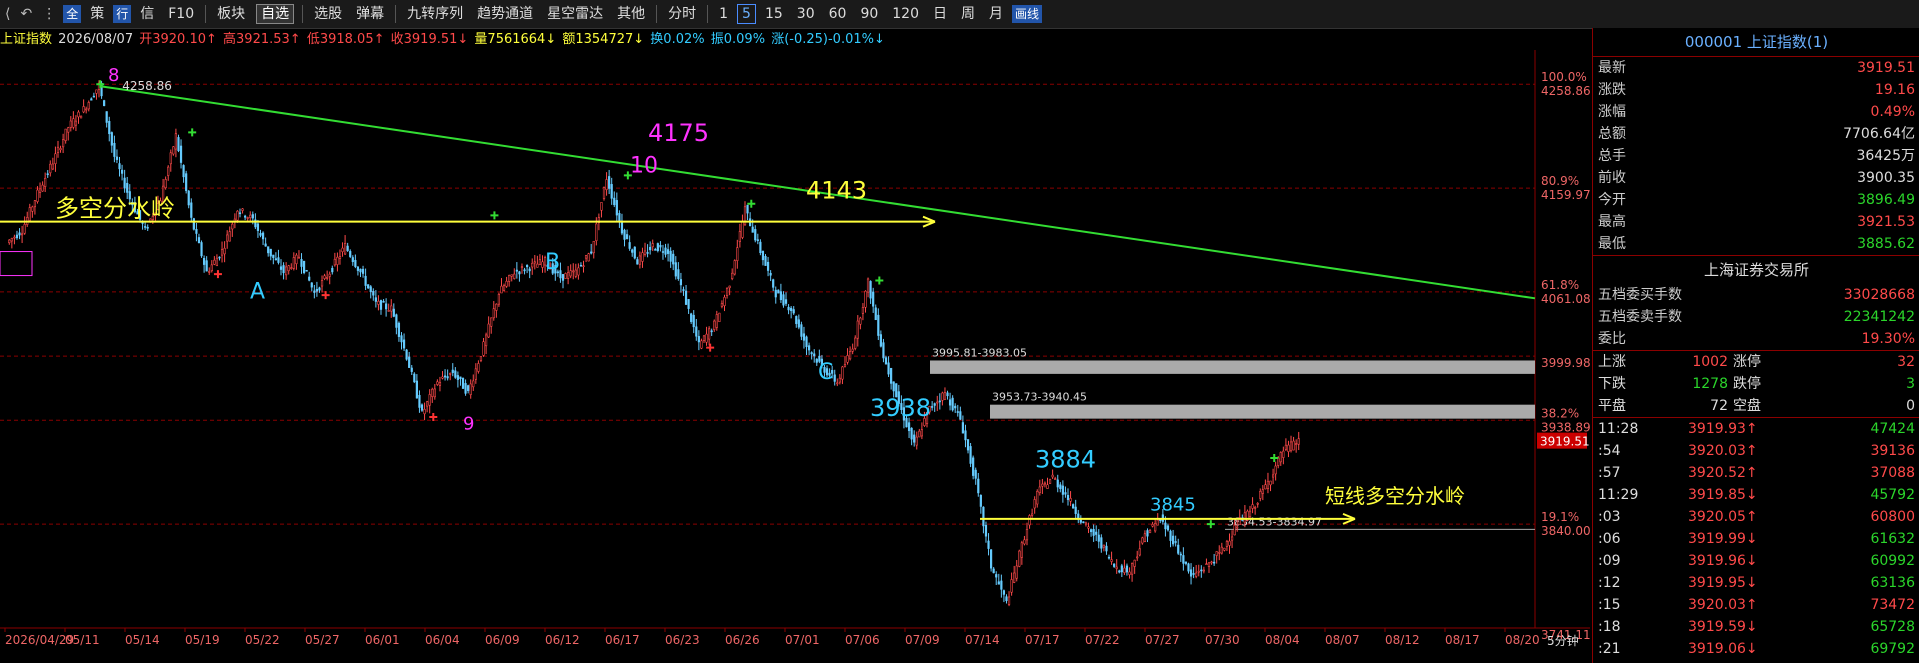  I want to click on toolbar-item-16: 15, so click(774, 14).